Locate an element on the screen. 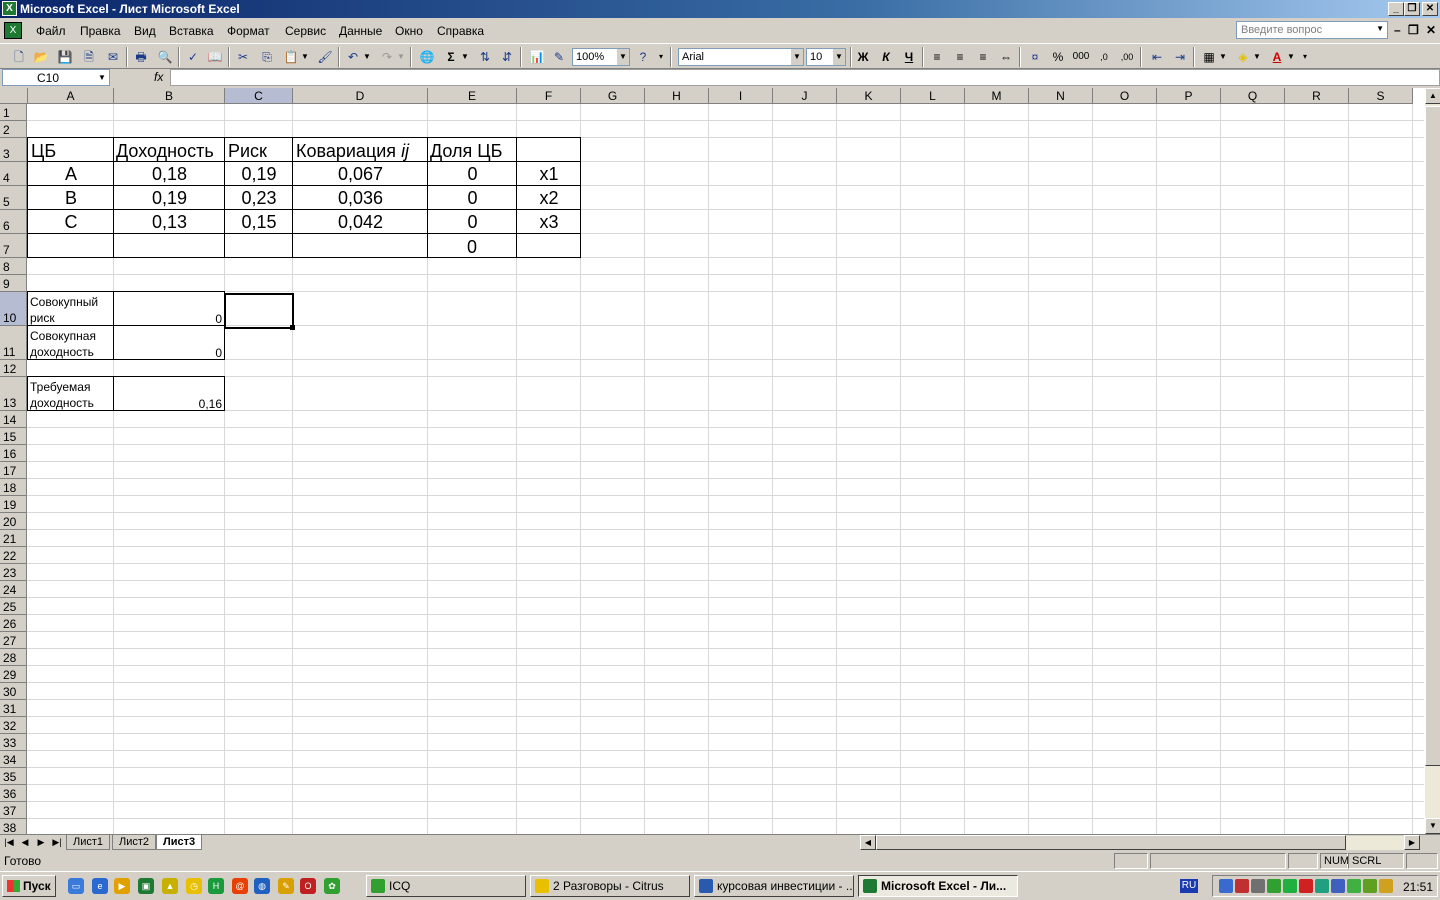 The height and width of the screenshot is (900, 1440). header-covariance: Ковариация ij is located at coordinates (361, 151).